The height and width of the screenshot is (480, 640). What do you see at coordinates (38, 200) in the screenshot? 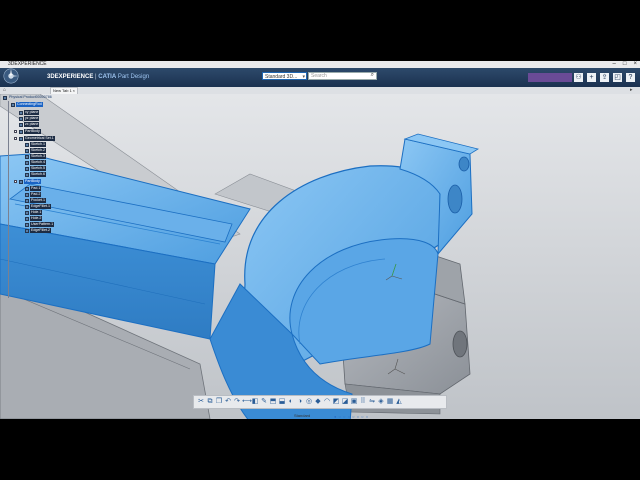
I see `tree-item: Pocket.1` at bounding box center [38, 200].